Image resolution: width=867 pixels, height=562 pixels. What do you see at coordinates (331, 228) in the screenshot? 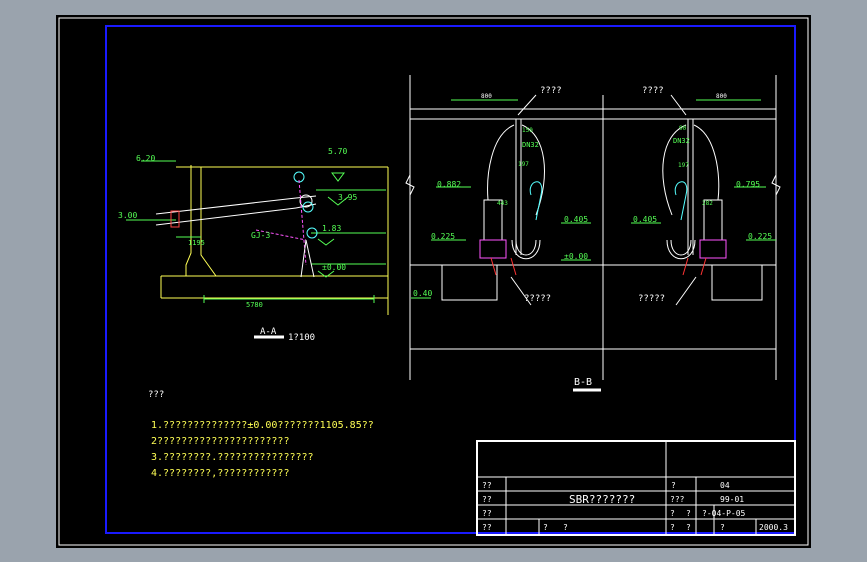
I see `elev-183: 1.83` at bounding box center [331, 228].